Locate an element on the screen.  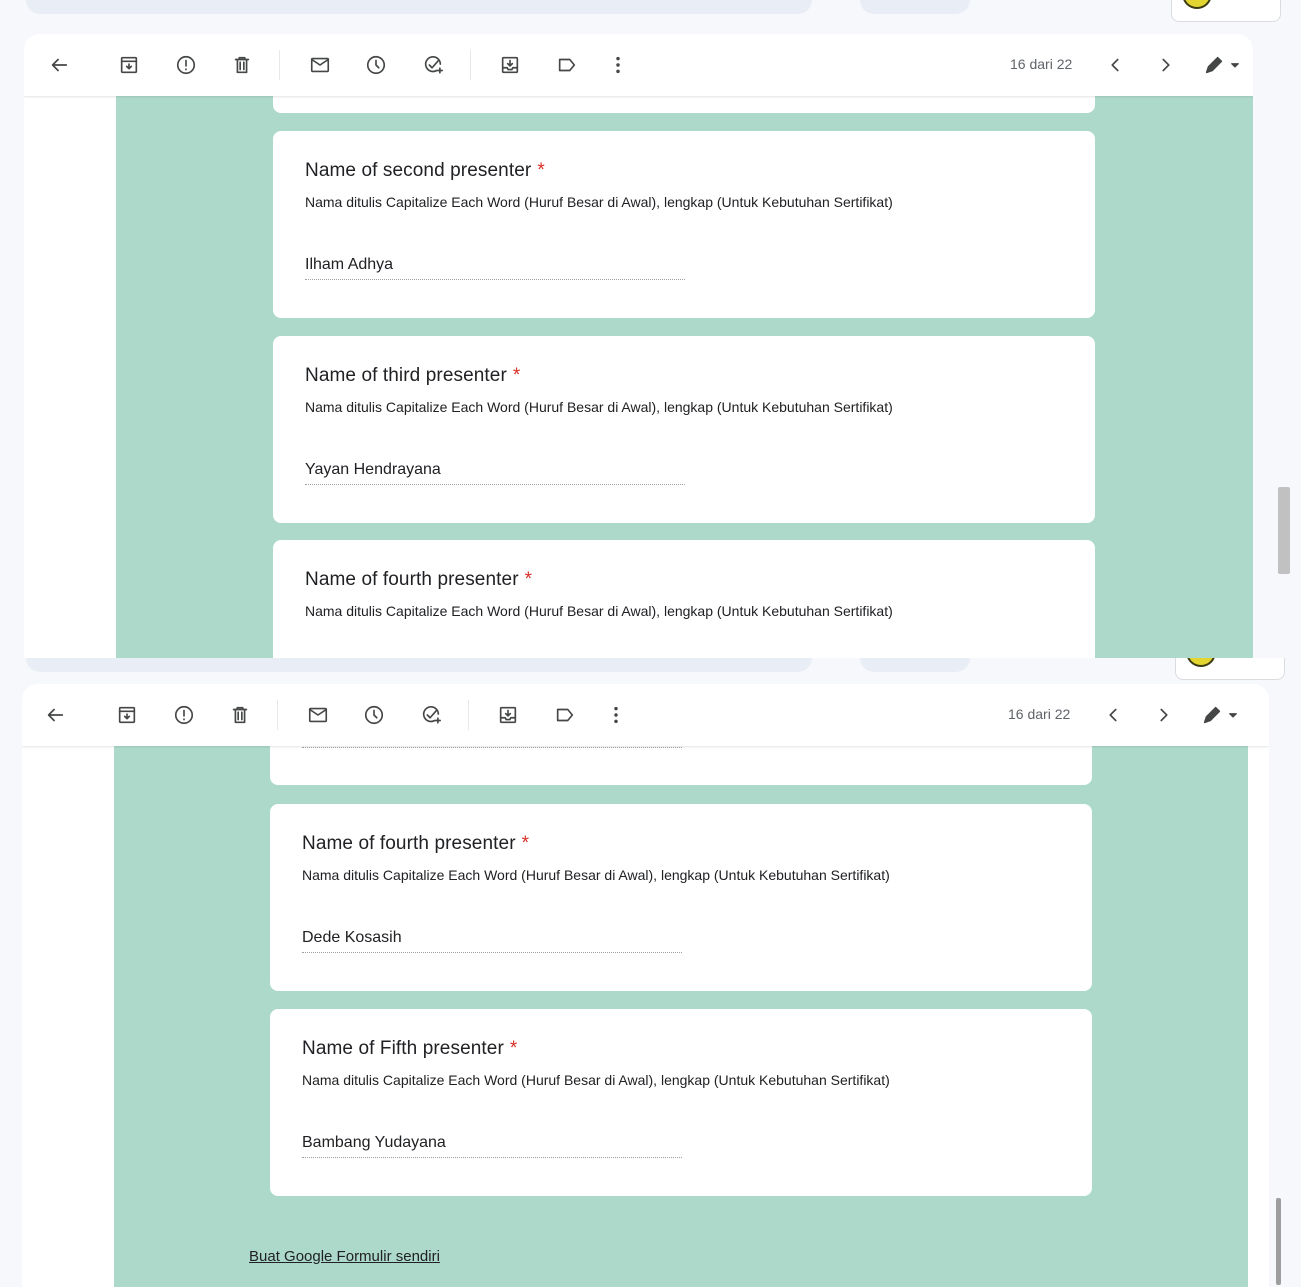
question-title: Name of second presenter * is located at coordinates (425, 170).